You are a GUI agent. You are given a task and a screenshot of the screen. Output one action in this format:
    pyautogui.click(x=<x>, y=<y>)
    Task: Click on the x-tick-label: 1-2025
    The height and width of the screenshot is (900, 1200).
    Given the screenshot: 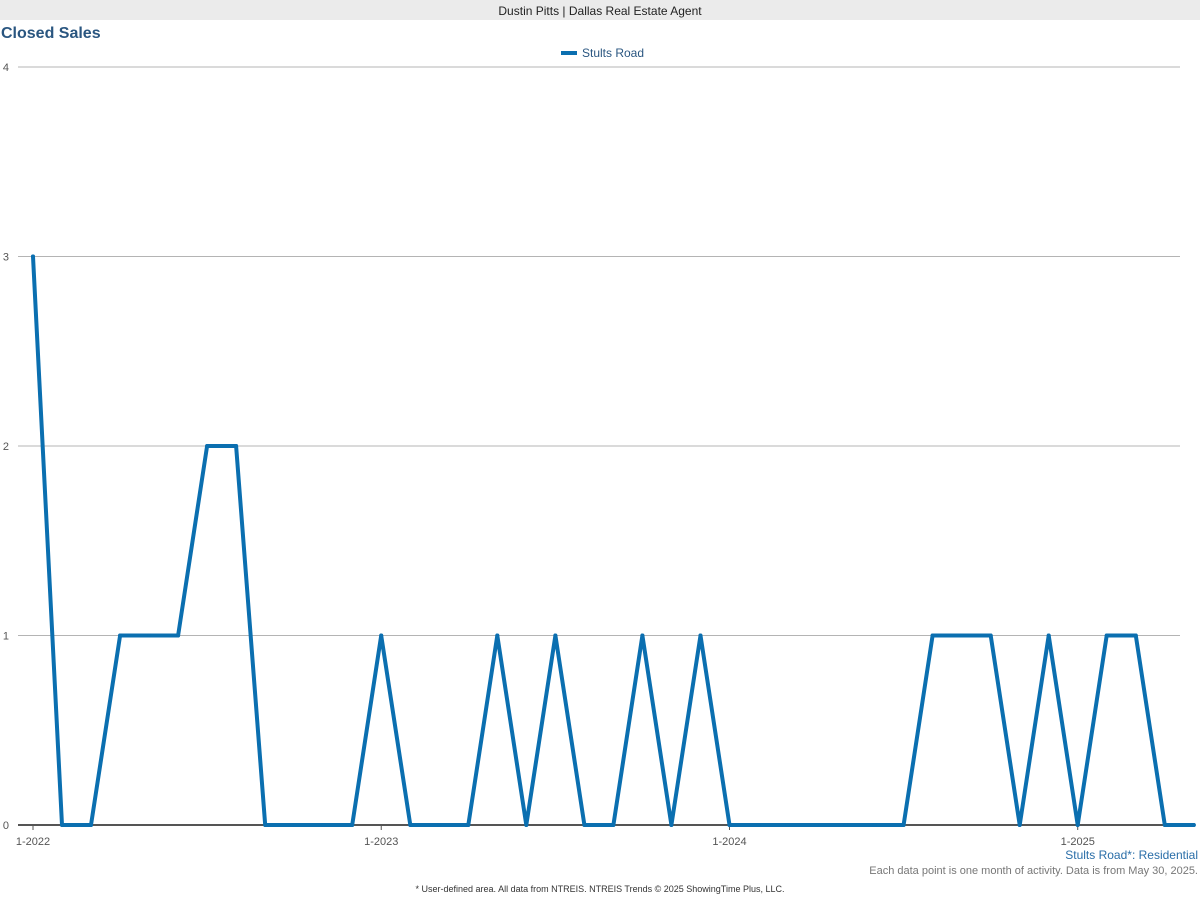 What is the action you would take?
    pyautogui.click(x=1078, y=842)
    